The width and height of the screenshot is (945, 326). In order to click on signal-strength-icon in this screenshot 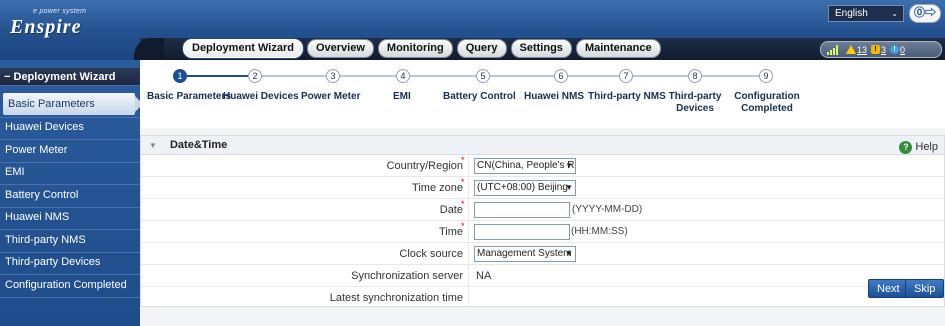, I will do `click(832, 49)`.